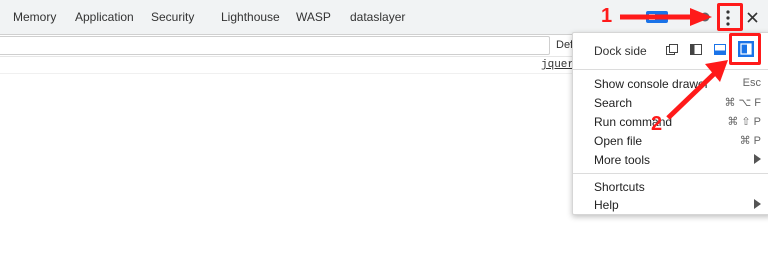  What do you see at coordinates (670, 186) in the screenshot?
I see `menu-item-shortcuts: Shortcuts` at bounding box center [670, 186].